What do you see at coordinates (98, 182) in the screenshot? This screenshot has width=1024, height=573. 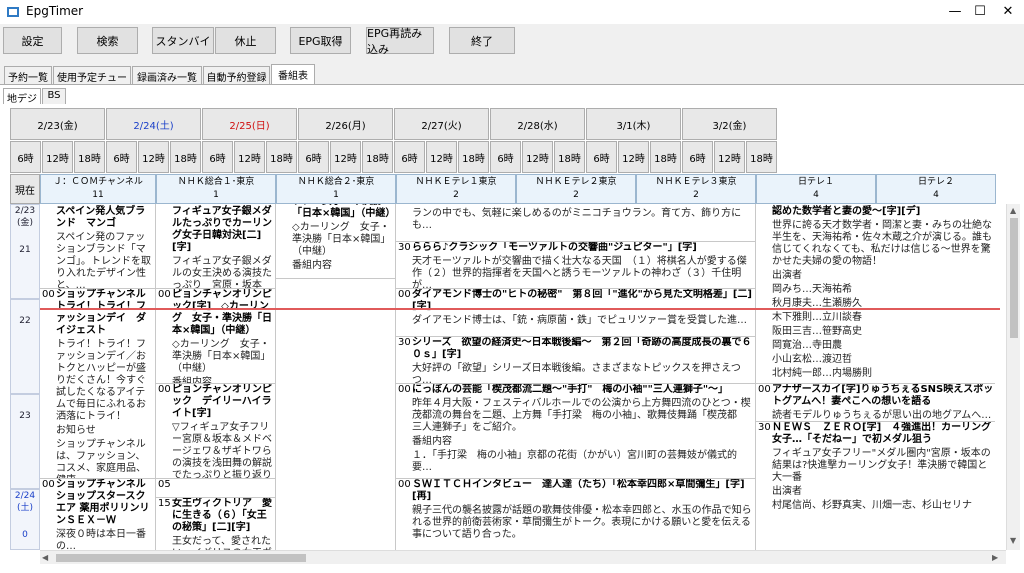 I see `service-name: Ｊ：ＣＯＭチャンネル` at bounding box center [98, 182].